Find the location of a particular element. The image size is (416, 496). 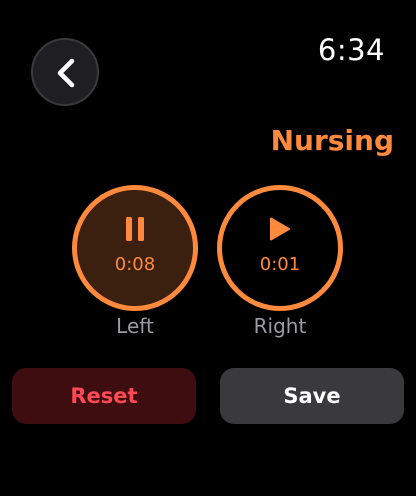

left-timer-button: 0:08 is located at coordinates (135, 248).